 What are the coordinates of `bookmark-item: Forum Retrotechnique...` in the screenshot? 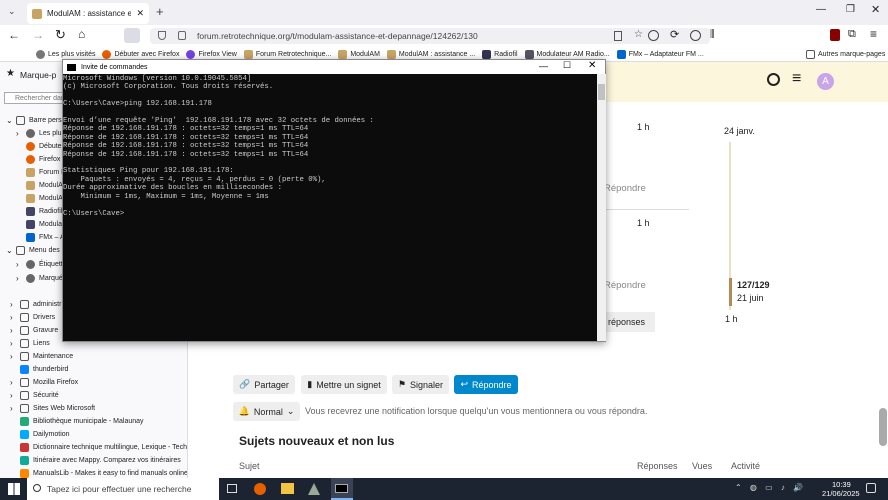 It's located at (287, 54).